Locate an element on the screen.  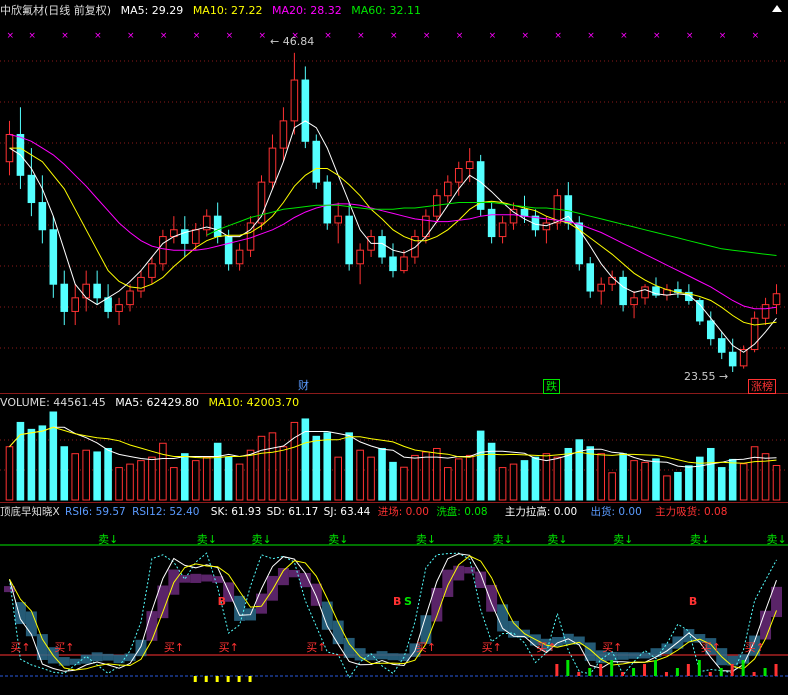
high-price-label: ← 46.84 is located at coordinates (292, 41).